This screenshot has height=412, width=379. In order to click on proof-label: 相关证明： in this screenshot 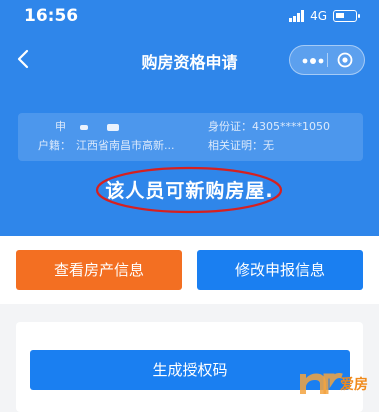, I will do `click(235, 145)`.